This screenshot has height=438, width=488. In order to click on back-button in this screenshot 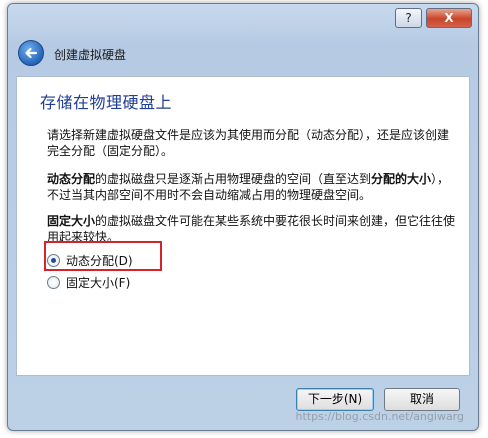, I will do `click(31, 53)`.